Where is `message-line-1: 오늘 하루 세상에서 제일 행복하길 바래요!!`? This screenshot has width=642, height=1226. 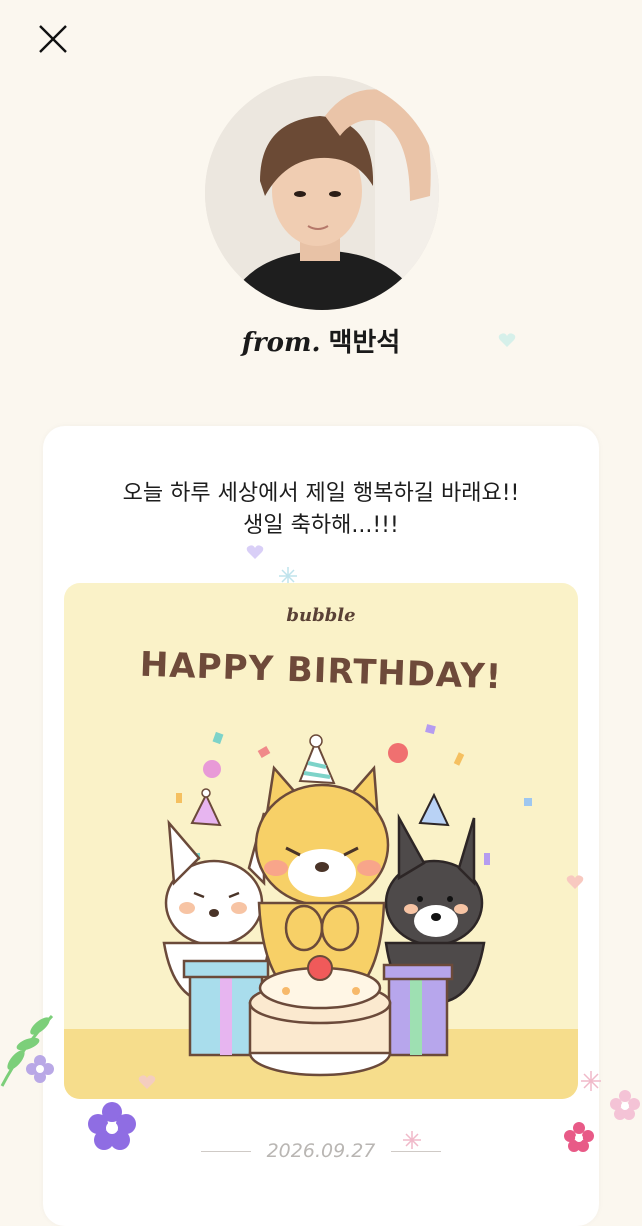 message-line-1: 오늘 하루 세상에서 제일 행복하길 바래요!! is located at coordinates (321, 493).